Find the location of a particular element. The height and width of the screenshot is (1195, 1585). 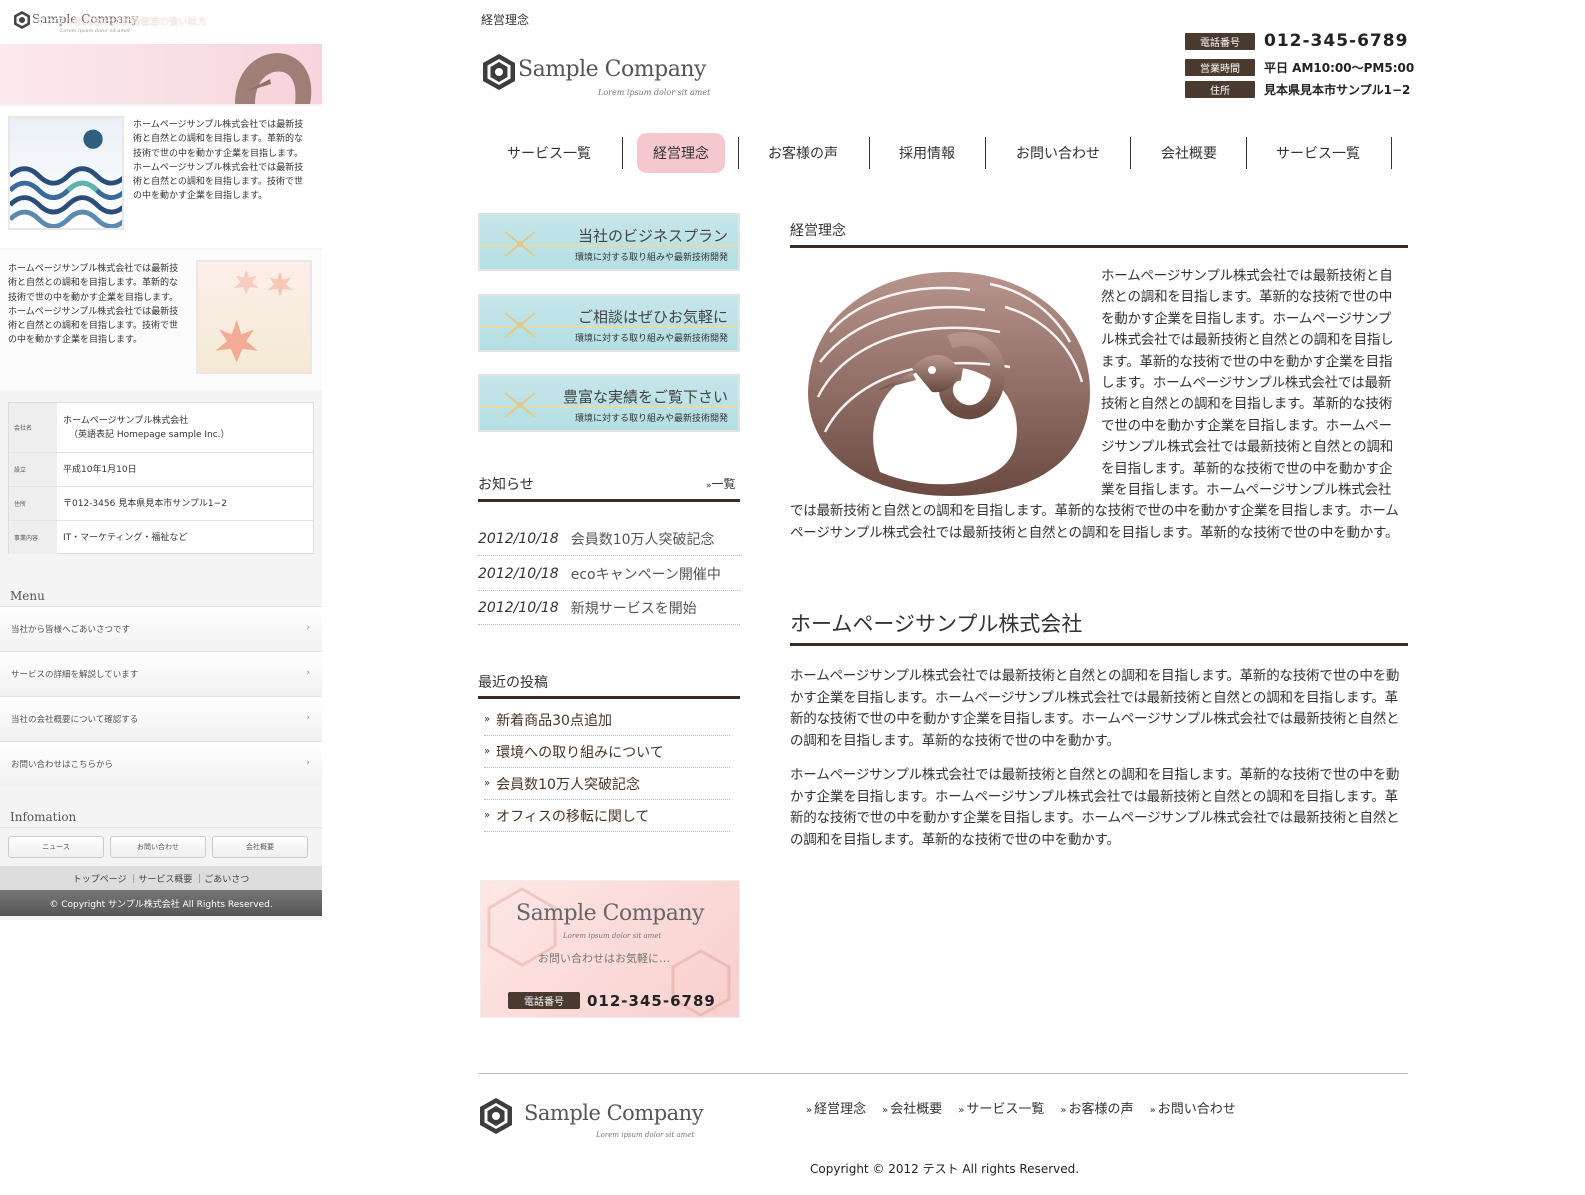

site-logo: Sample Company is located at coordinates (612, 69).